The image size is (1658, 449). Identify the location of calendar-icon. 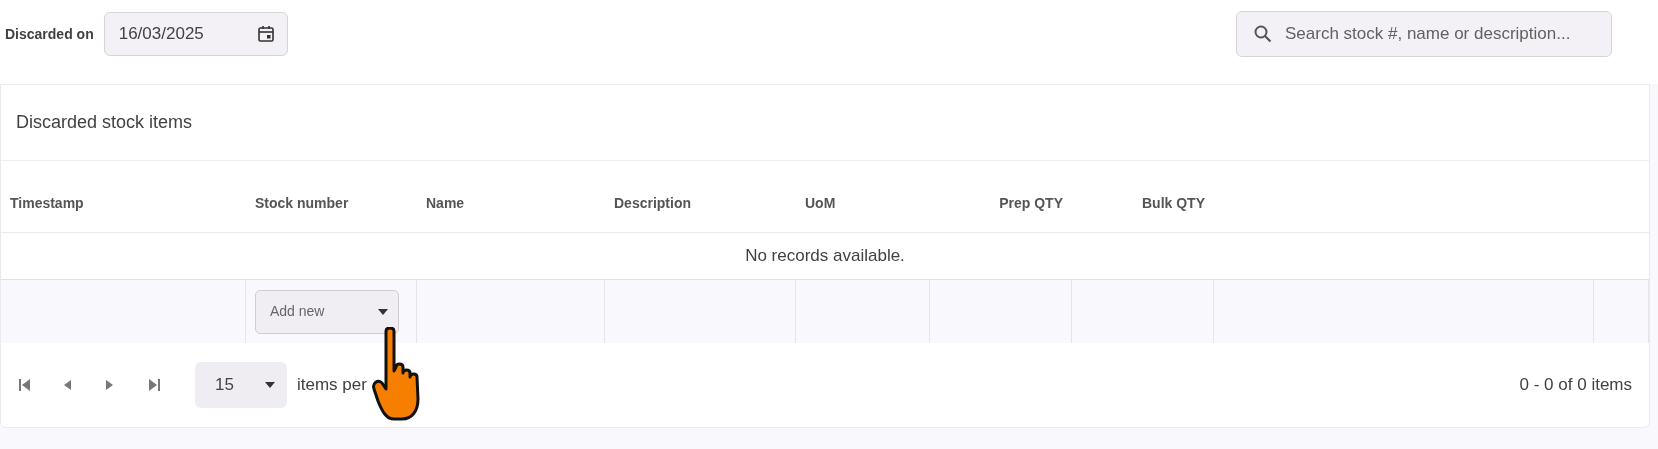
(265, 34).